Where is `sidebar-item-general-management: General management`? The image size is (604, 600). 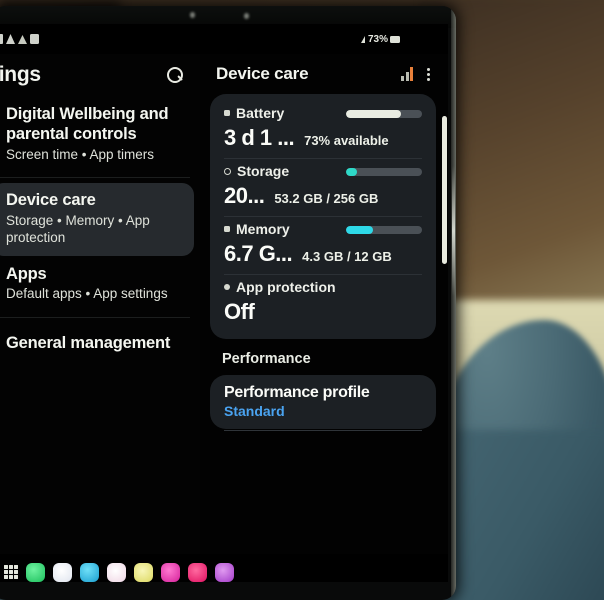 sidebar-item-general-management: General management is located at coordinates (97, 344).